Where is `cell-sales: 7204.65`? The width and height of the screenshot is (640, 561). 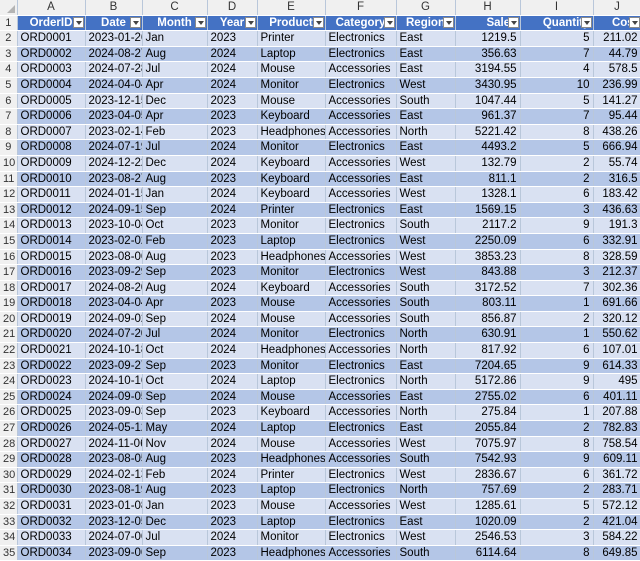
cell-sales: 7204.65 is located at coordinates (488, 366).